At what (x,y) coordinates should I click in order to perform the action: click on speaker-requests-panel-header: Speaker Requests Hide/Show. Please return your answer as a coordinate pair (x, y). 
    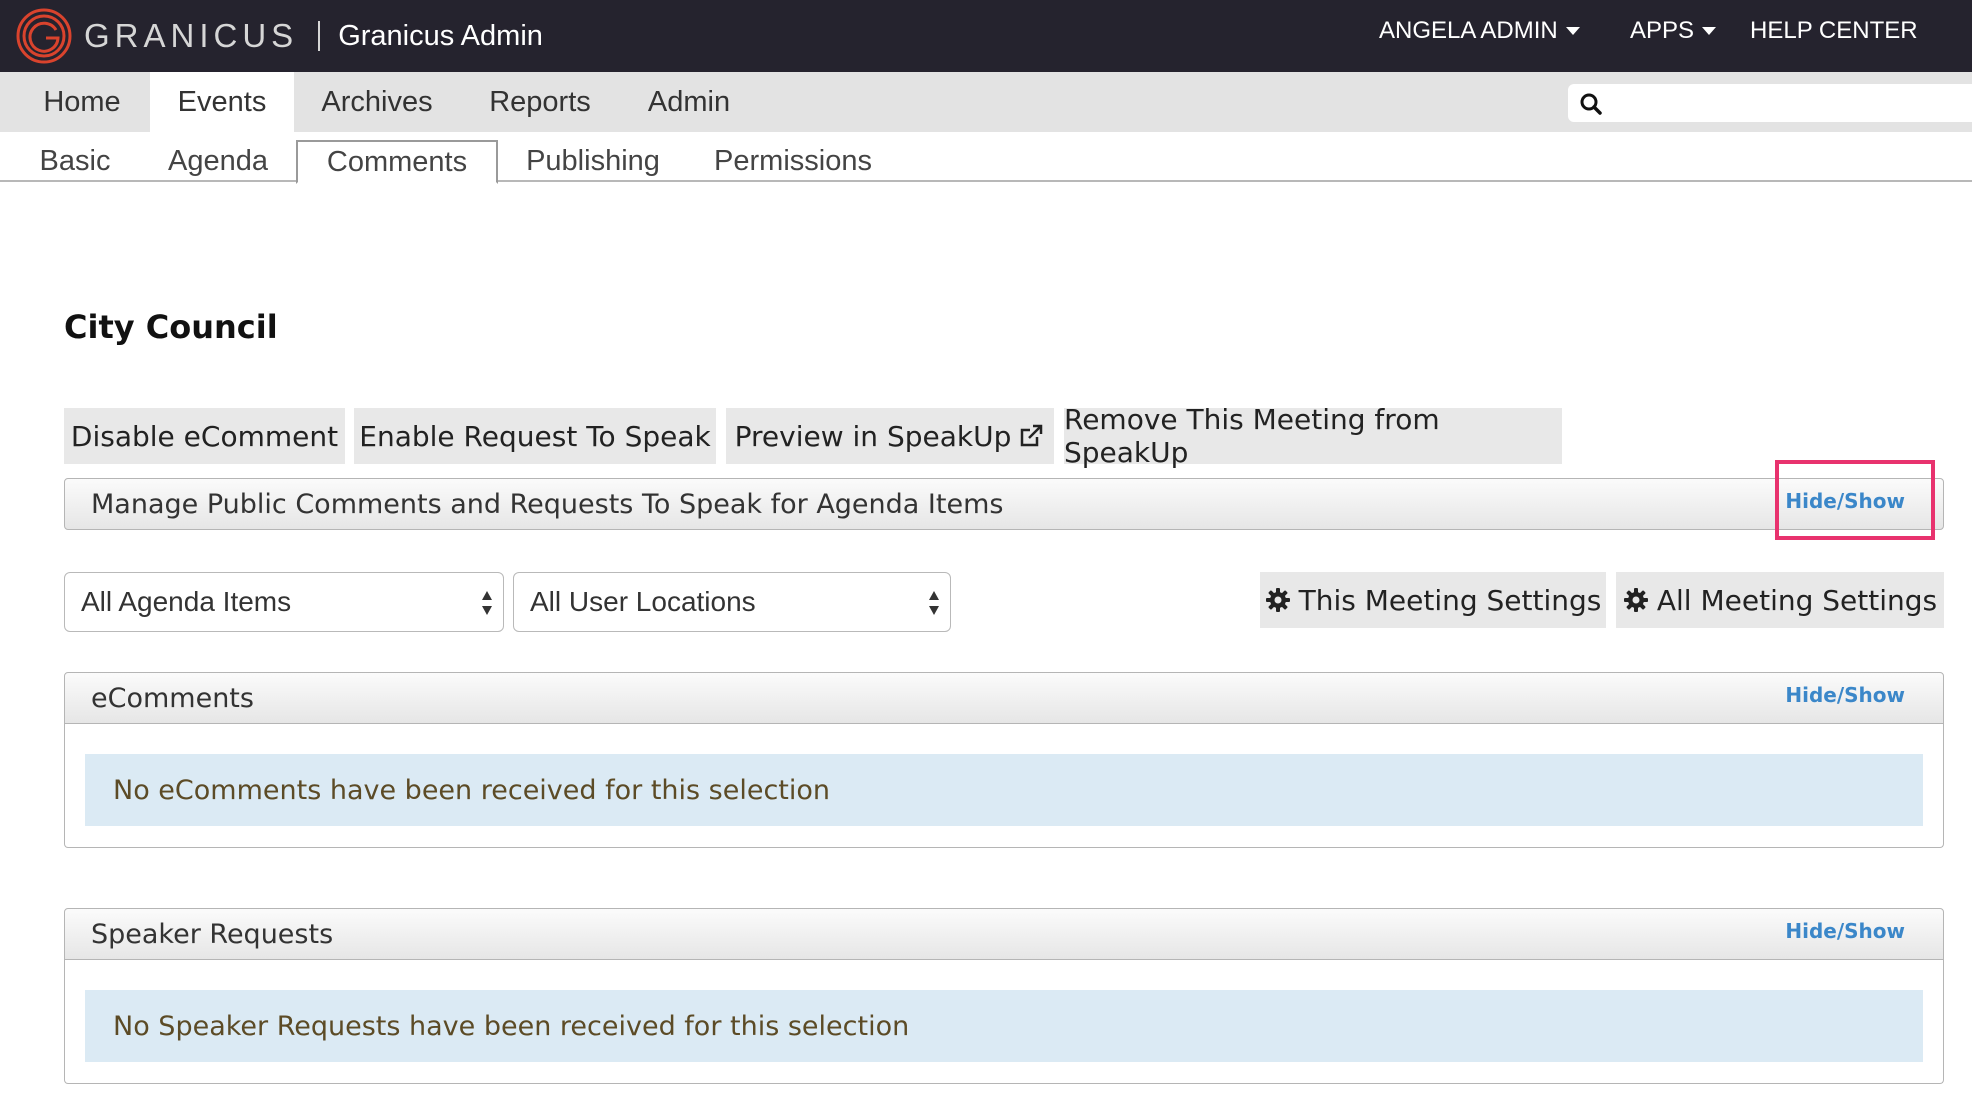
    Looking at the image, I should click on (1004, 934).